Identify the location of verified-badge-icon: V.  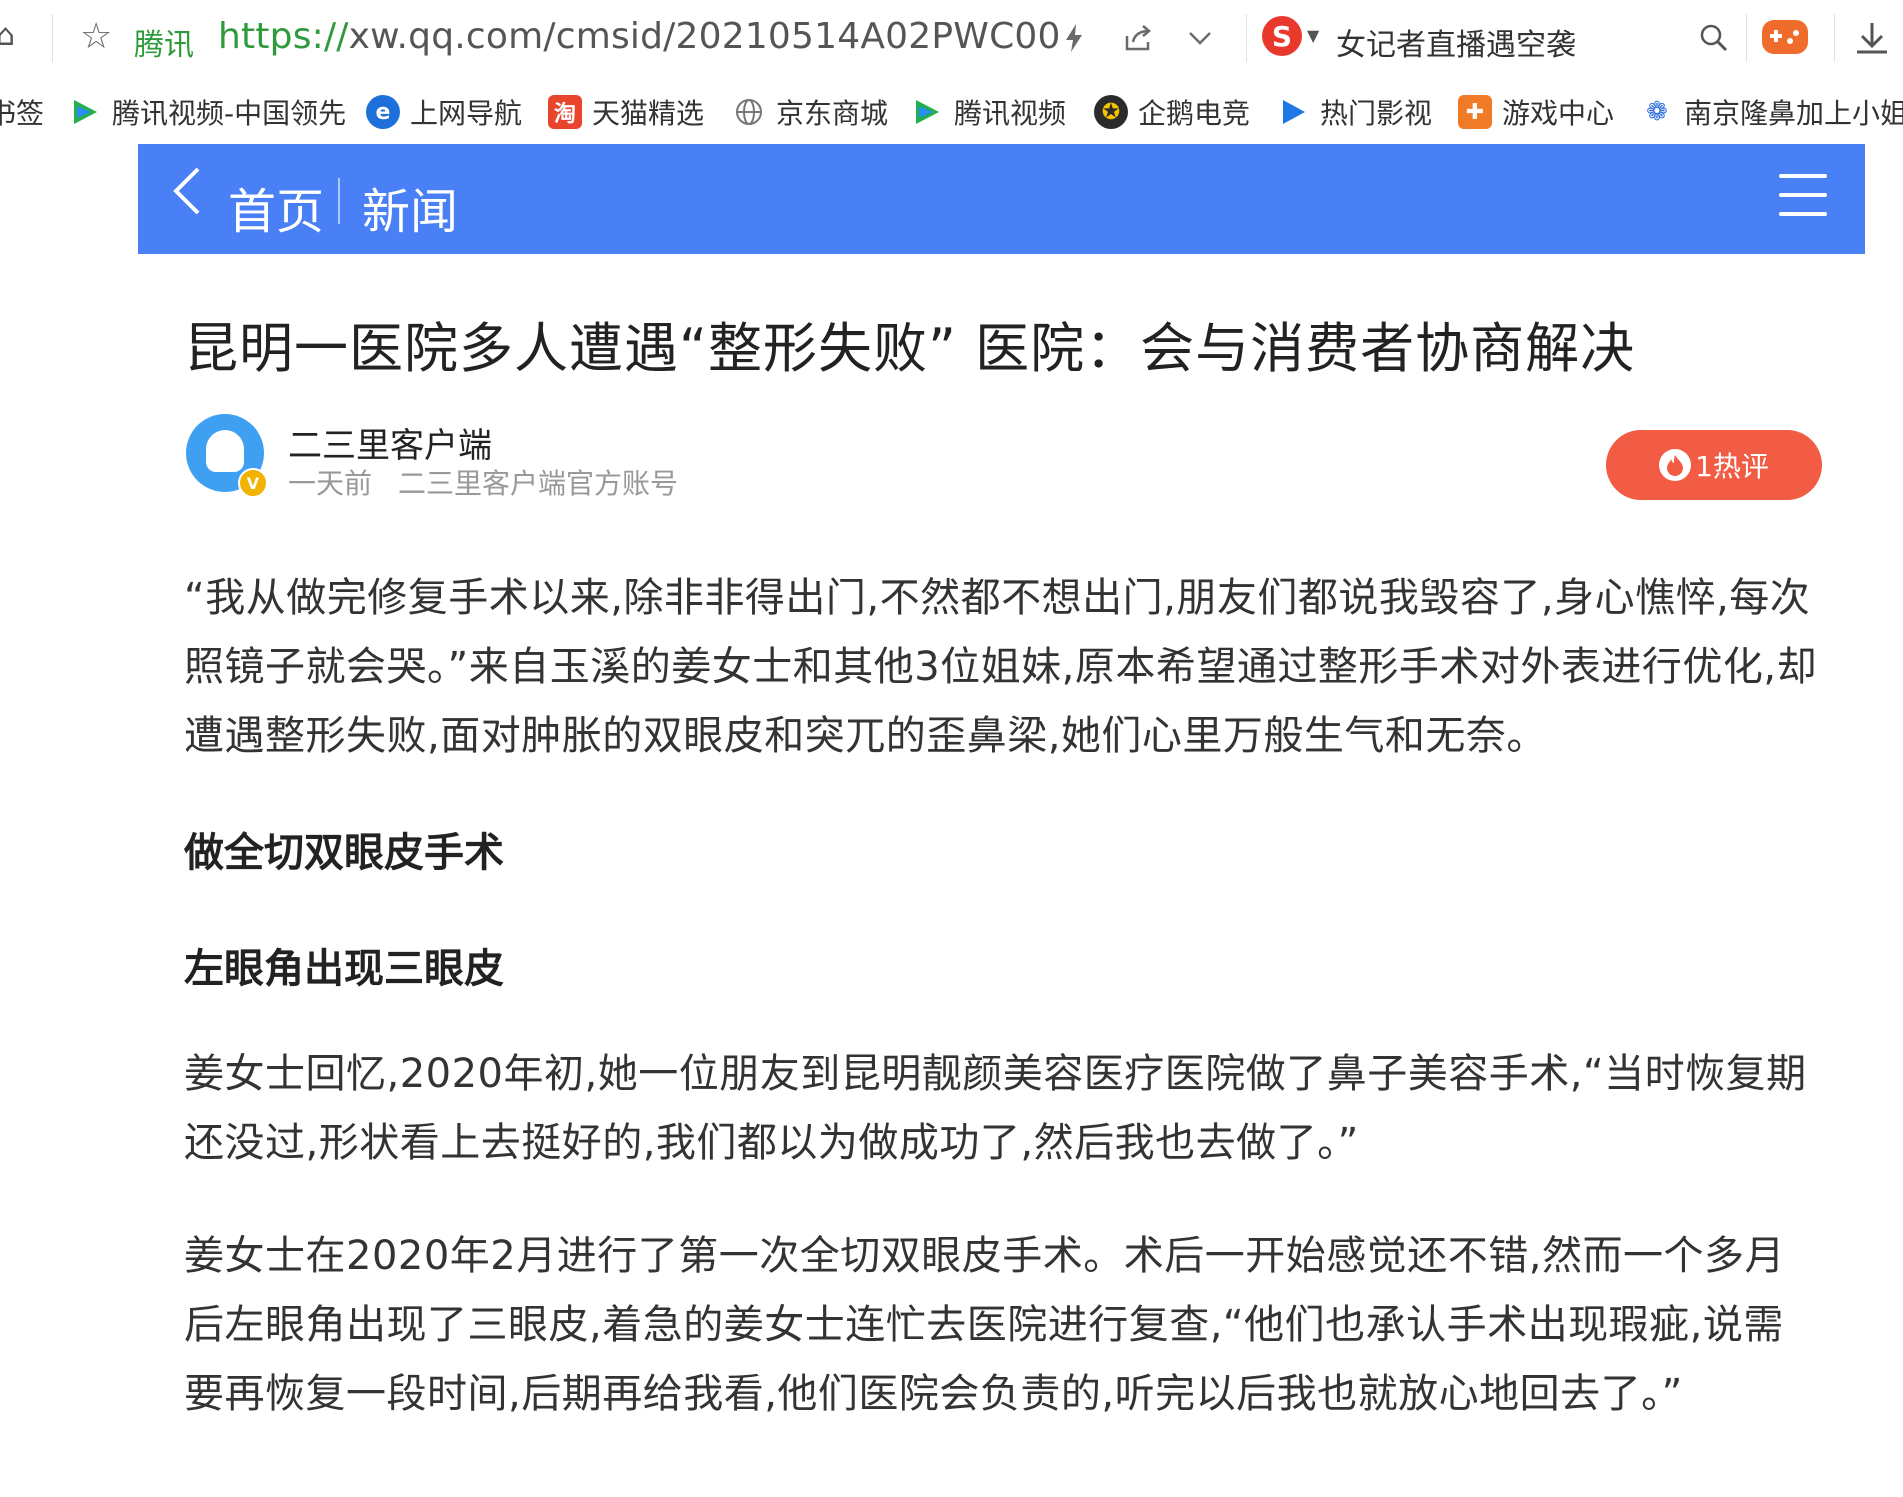
(253, 483).